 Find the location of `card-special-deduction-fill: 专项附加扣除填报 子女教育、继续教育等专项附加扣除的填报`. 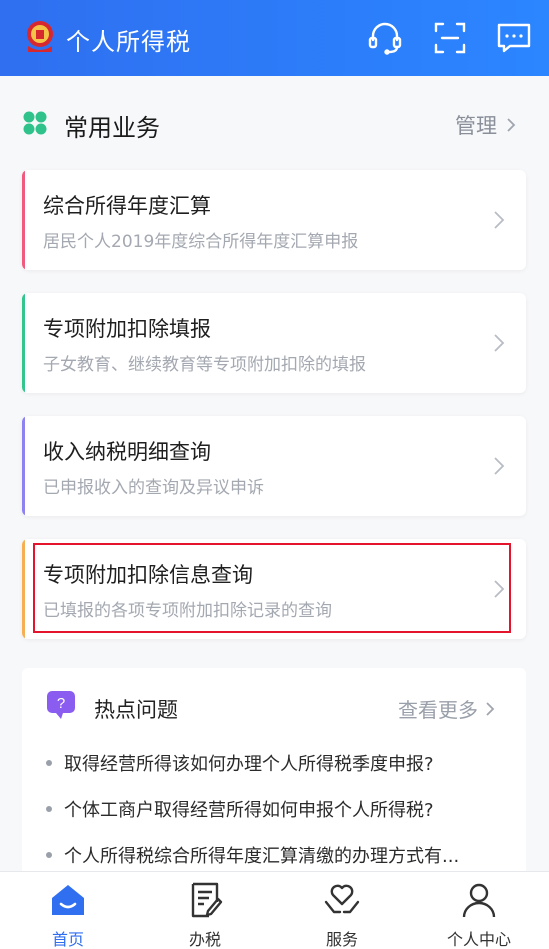

card-special-deduction-fill: 专项附加扣除填报 子女教育、继续教育等专项附加扣除的填报 is located at coordinates (274, 343).